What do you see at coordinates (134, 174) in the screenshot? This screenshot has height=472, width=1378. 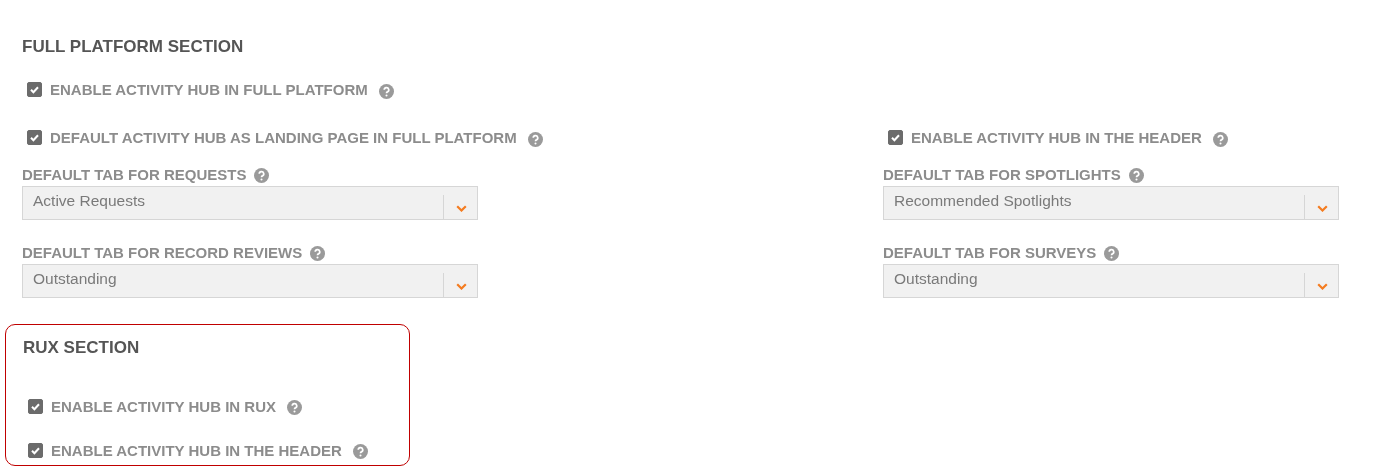 I see `field-label: DEFAULT TAB FOR REQUESTS` at bounding box center [134, 174].